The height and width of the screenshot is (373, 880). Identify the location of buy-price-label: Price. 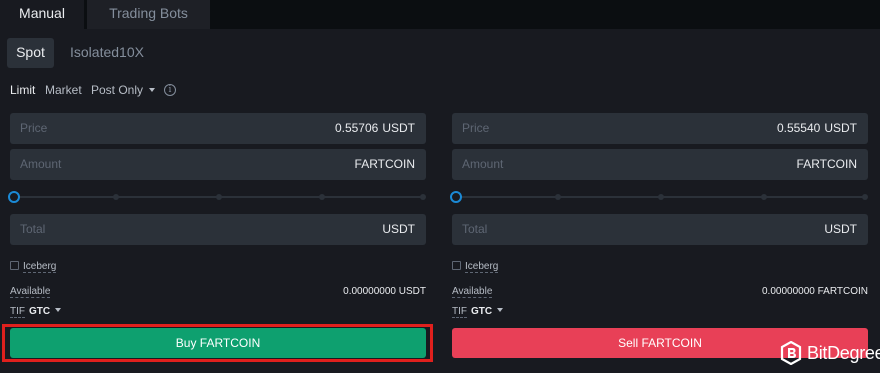
(34, 128).